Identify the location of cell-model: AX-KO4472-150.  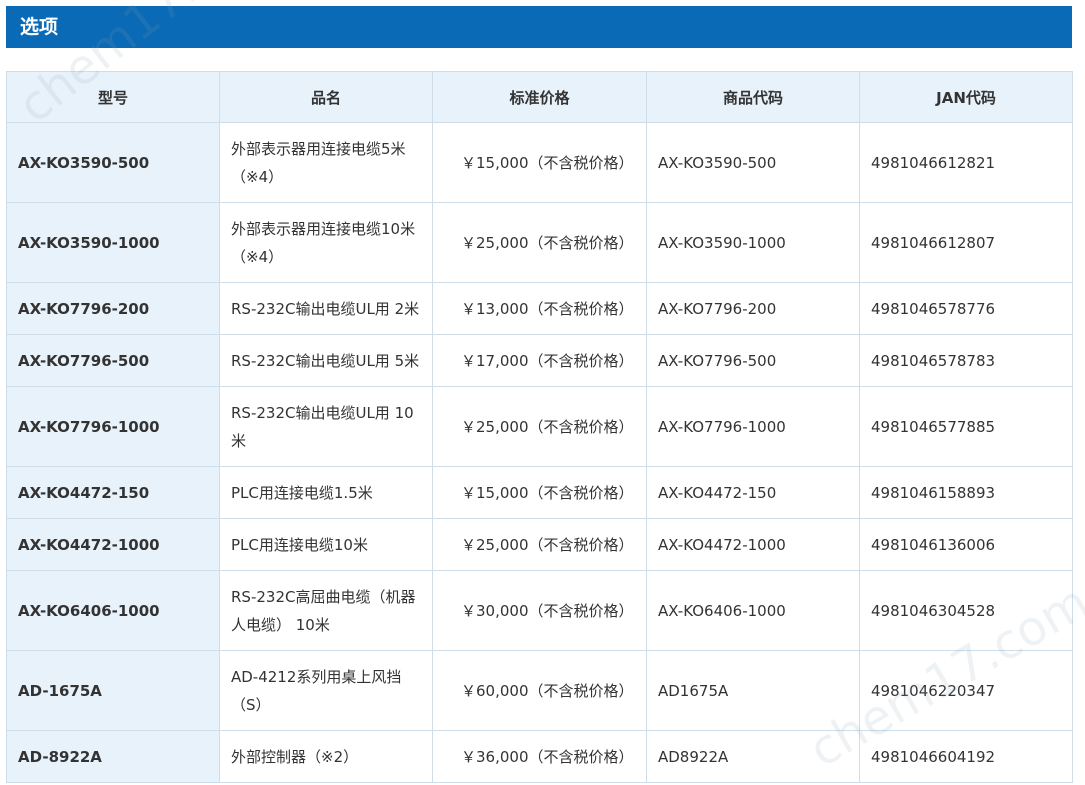
(113, 492).